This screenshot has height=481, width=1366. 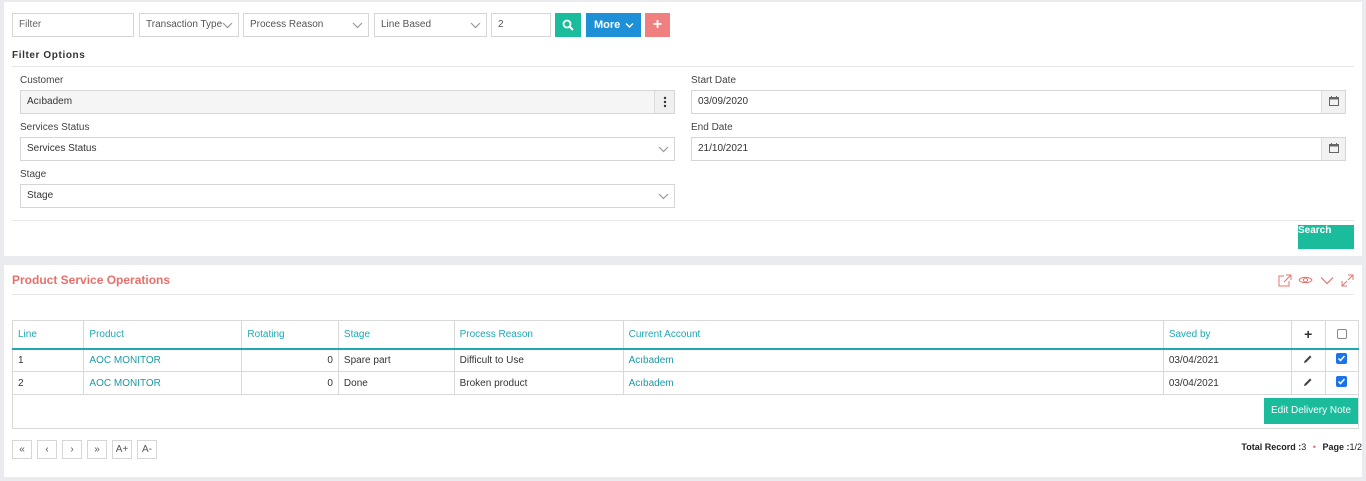 What do you see at coordinates (1285, 280) in the screenshot?
I see `export-icon` at bounding box center [1285, 280].